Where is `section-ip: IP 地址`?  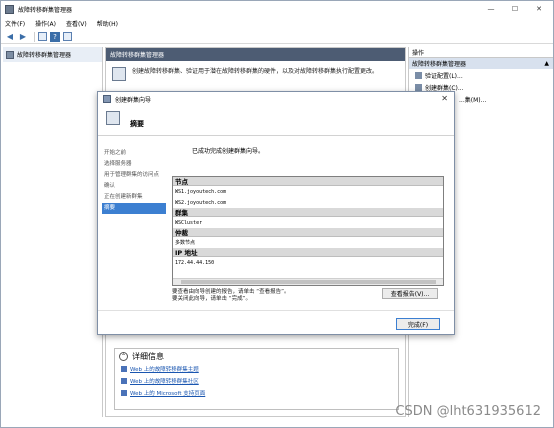
section-ip: IP 地址 is located at coordinates (308, 252).